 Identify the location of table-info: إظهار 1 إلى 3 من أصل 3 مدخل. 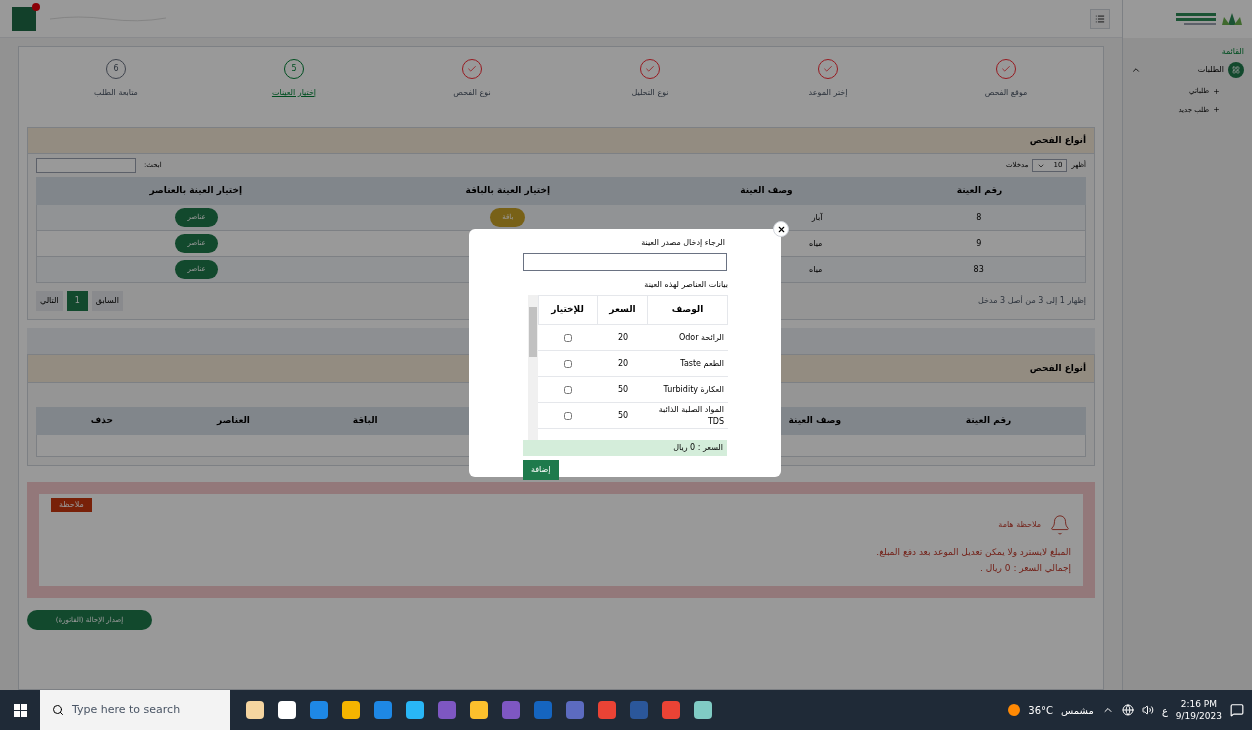
(1032, 301).